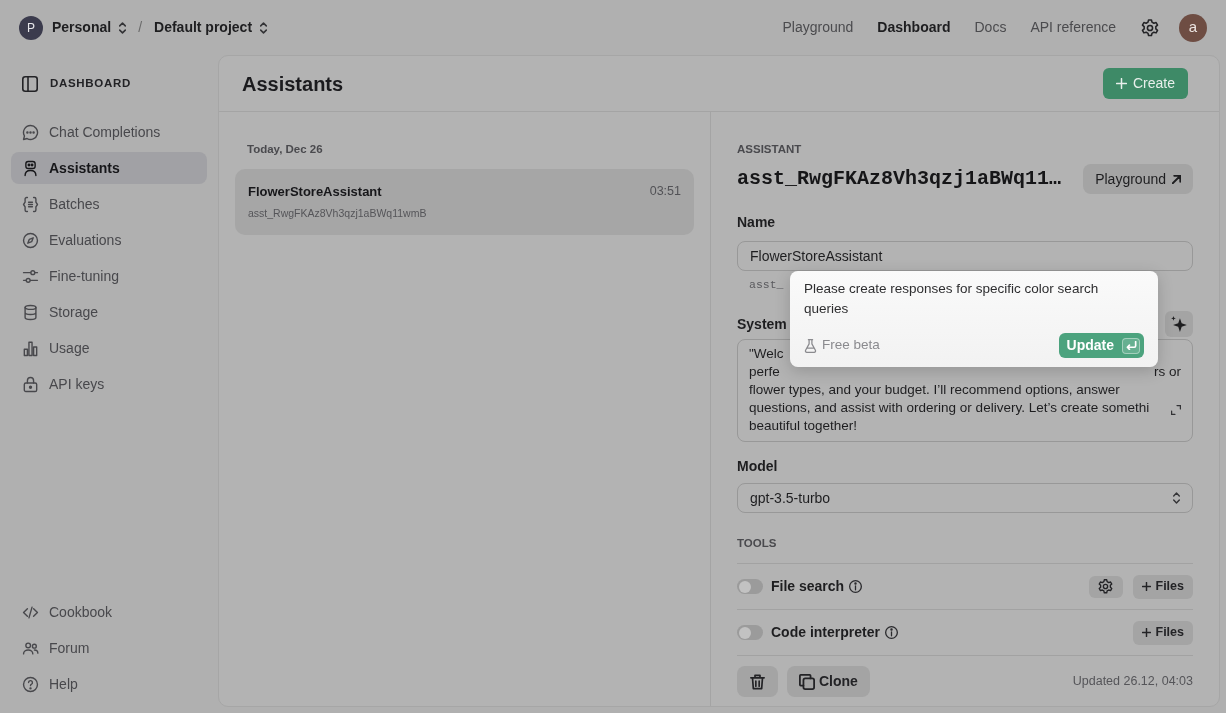 The image size is (1226, 713). What do you see at coordinates (818, 27) in the screenshot?
I see `nav-link: Playground` at bounding box center [818, 27].